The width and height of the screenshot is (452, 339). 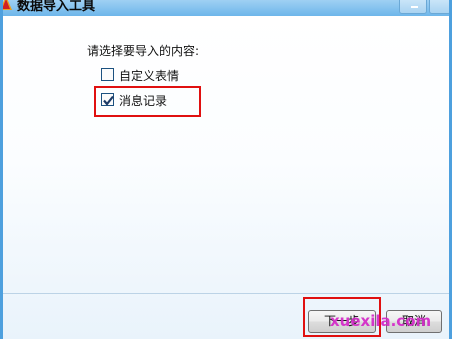 I want to click on close-button, so click(x=440, y=7).